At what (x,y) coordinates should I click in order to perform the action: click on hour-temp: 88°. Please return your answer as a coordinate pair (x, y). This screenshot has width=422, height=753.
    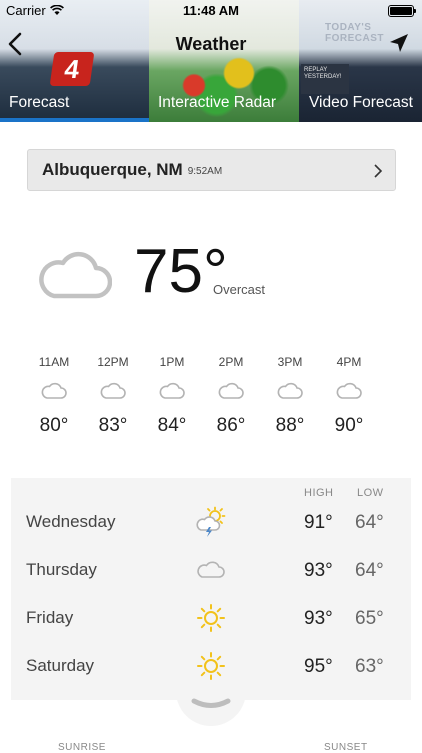
    Looking at the image, I should click on (290, 425).